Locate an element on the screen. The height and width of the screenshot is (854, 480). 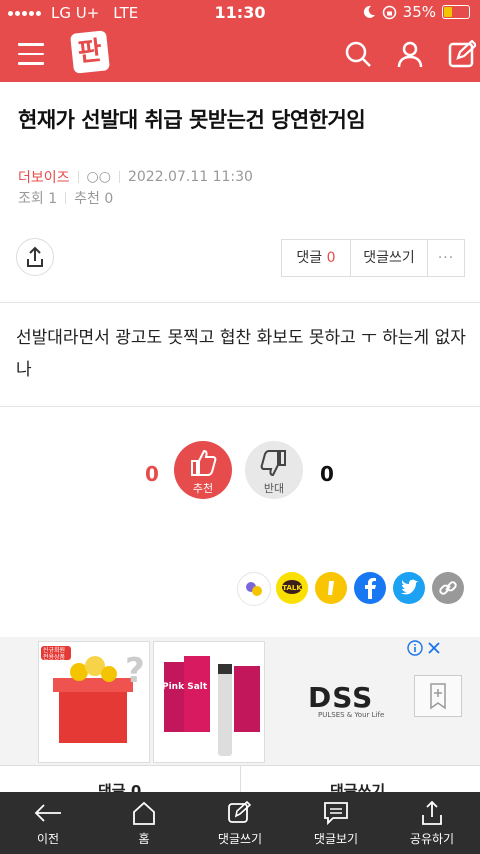
author-link: 더보이즈 is located at coordinates (44, 177).